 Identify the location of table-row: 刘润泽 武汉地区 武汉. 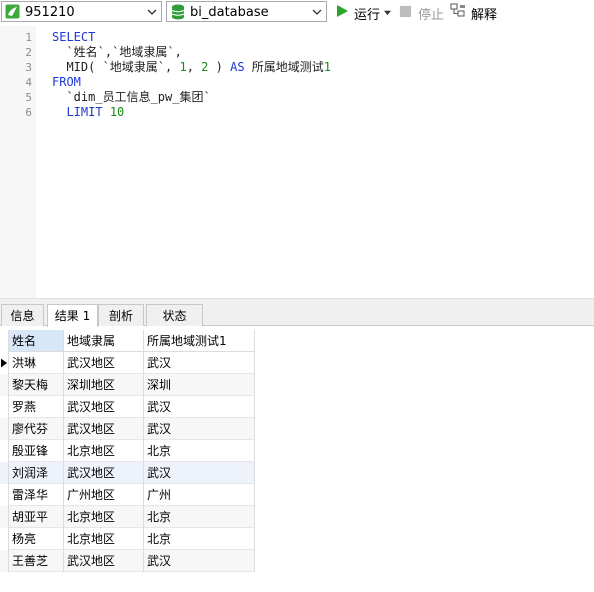
(127, 473).